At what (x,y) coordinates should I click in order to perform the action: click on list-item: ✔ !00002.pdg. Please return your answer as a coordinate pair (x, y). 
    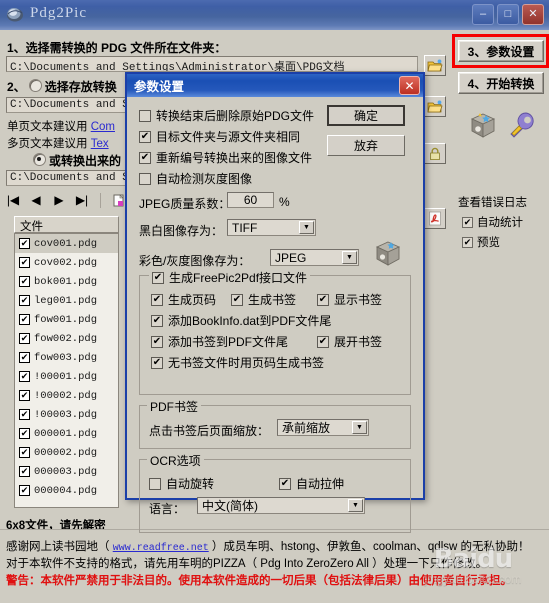
    Looking at the image, I should click on (66, 395).